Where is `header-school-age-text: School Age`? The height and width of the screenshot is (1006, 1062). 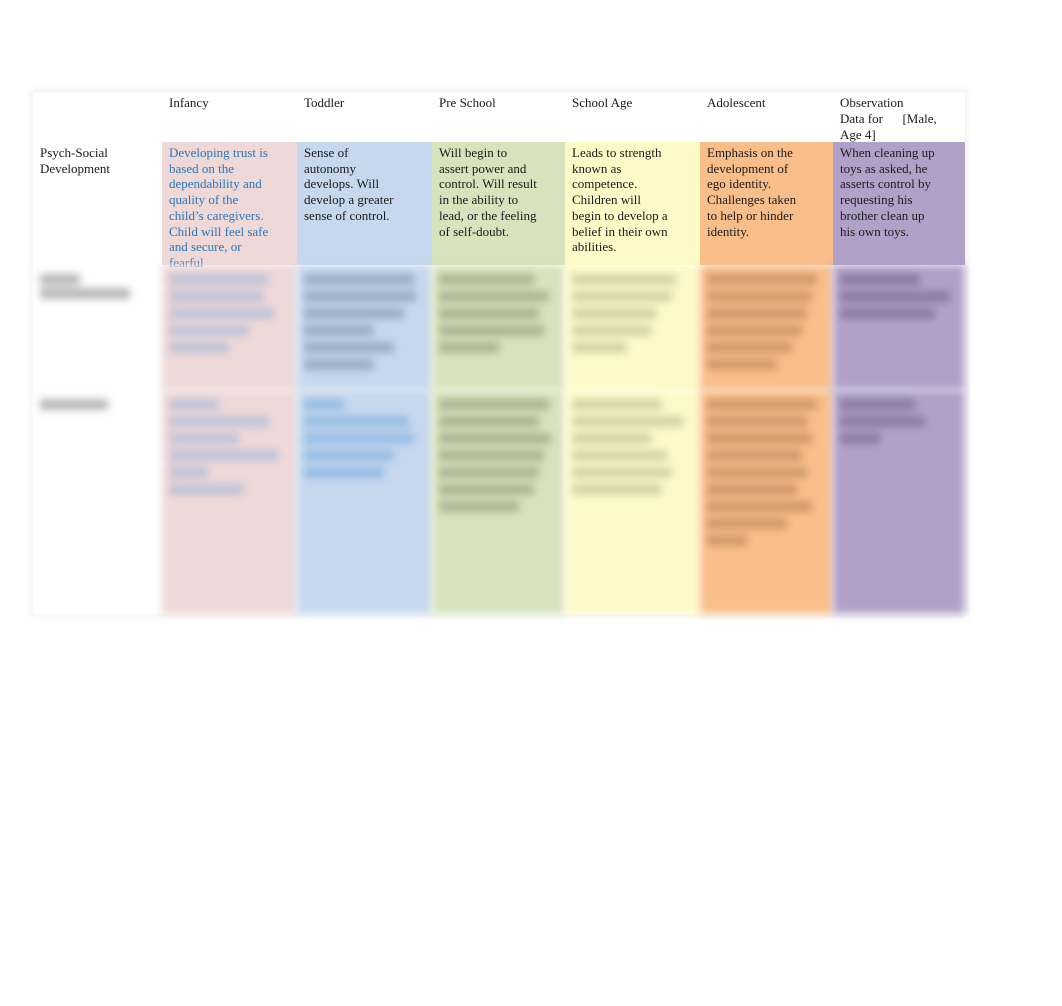
header-school-age-text: School Age is located at coordinates (602, 102).